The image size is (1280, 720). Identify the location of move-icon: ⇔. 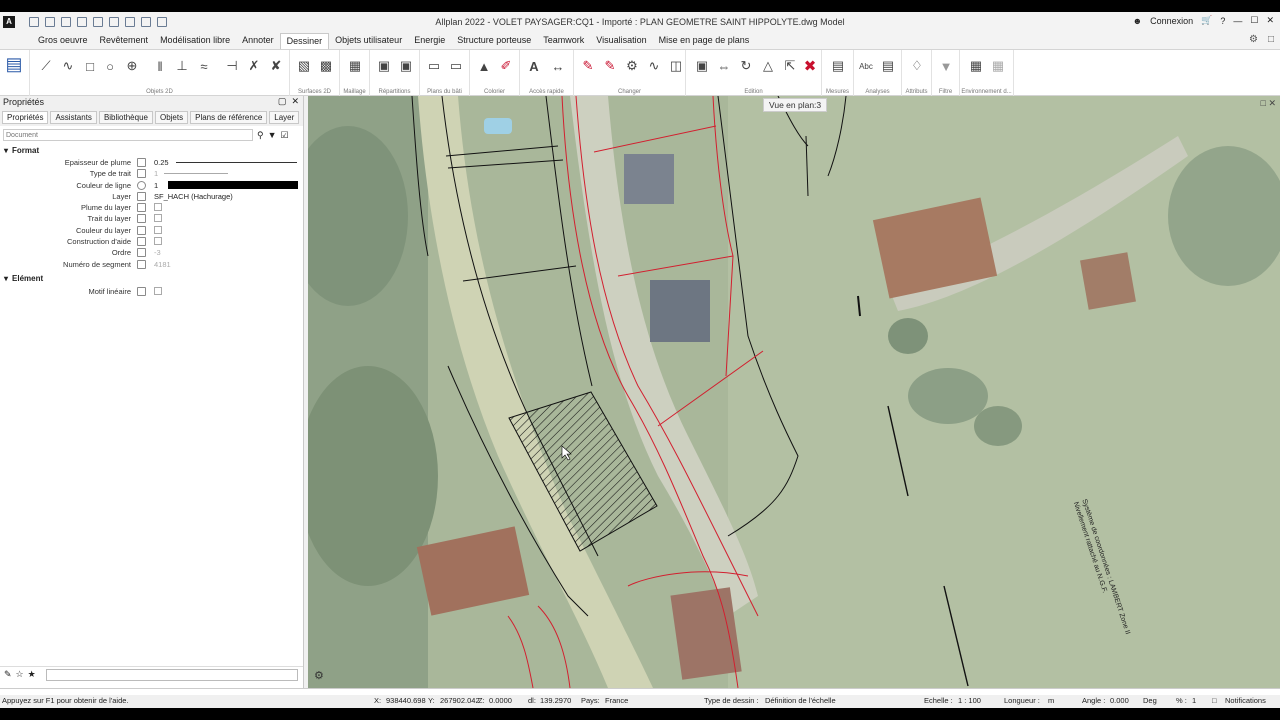
(724, 66).